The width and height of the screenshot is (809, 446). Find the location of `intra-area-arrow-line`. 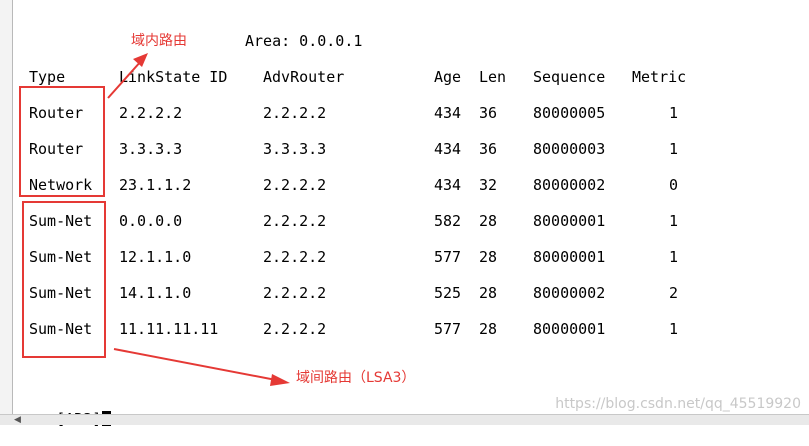

intra-area-arrow-line is located at coordinates (125, 79).